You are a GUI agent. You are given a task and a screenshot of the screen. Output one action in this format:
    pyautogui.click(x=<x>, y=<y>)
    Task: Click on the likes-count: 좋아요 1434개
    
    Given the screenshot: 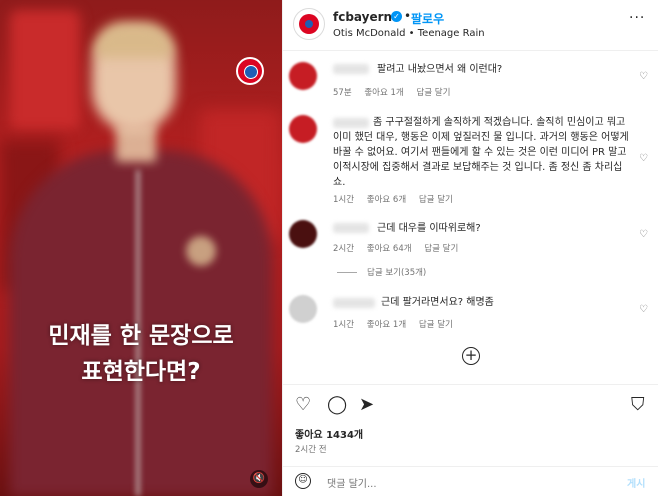 What is the action you would take?
    pyautogui.click(x=329, y=433)
    